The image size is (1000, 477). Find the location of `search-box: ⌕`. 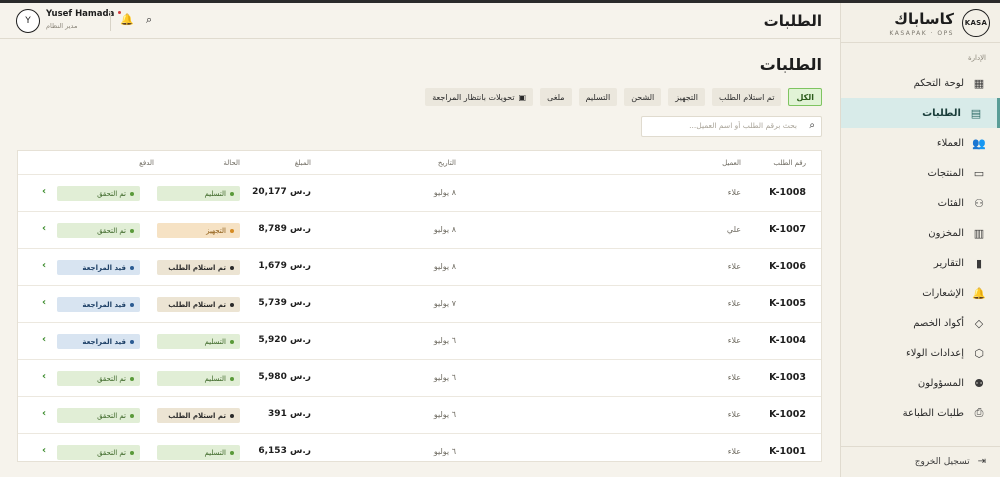

search-box: ⌕ is located at coordinates (731, 126).